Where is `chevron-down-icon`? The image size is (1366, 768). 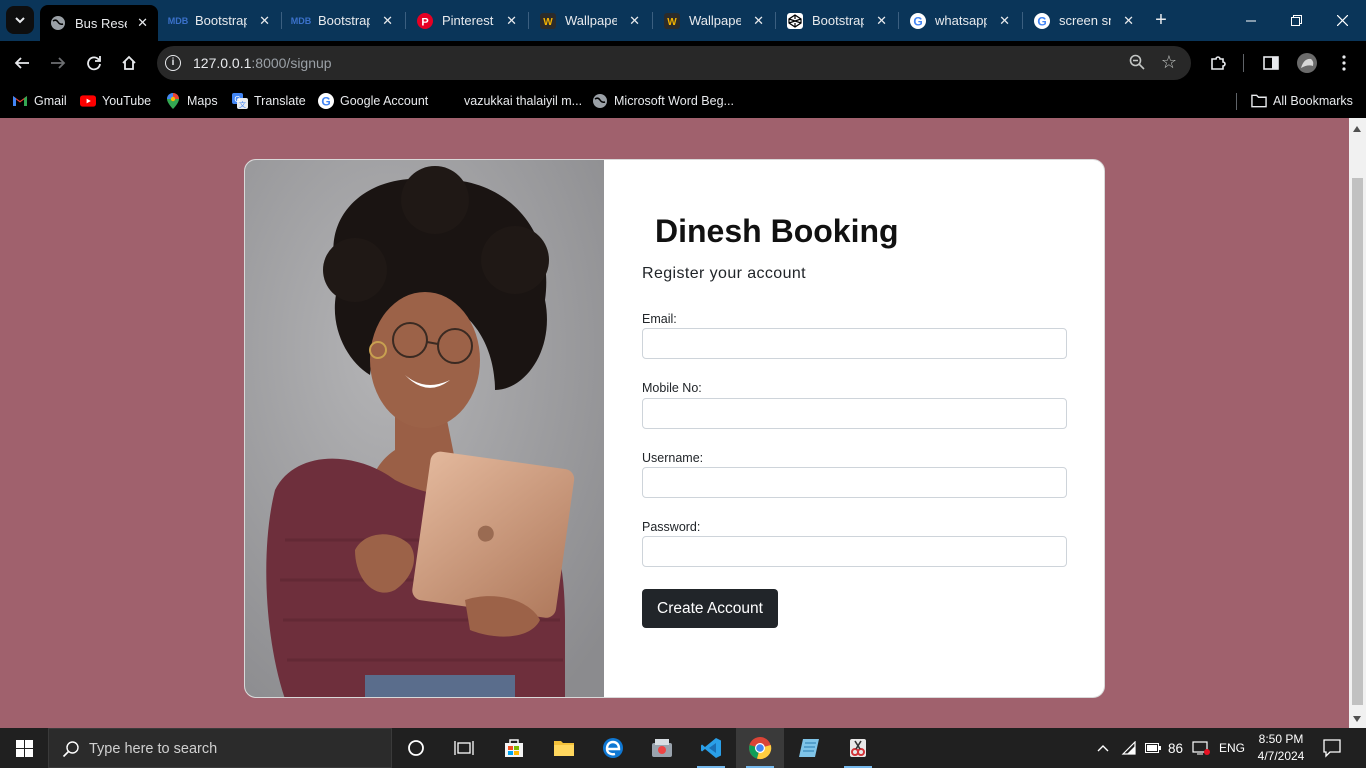 chevron-down-icon is located at coordinates (20, 20).